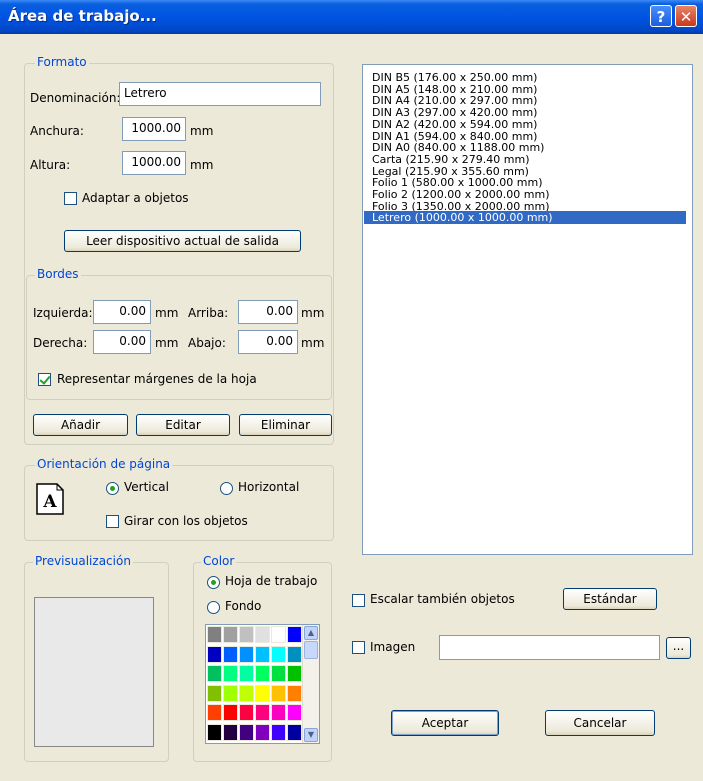  I want to click on imagen-label: Imagen, so click(392, 647).